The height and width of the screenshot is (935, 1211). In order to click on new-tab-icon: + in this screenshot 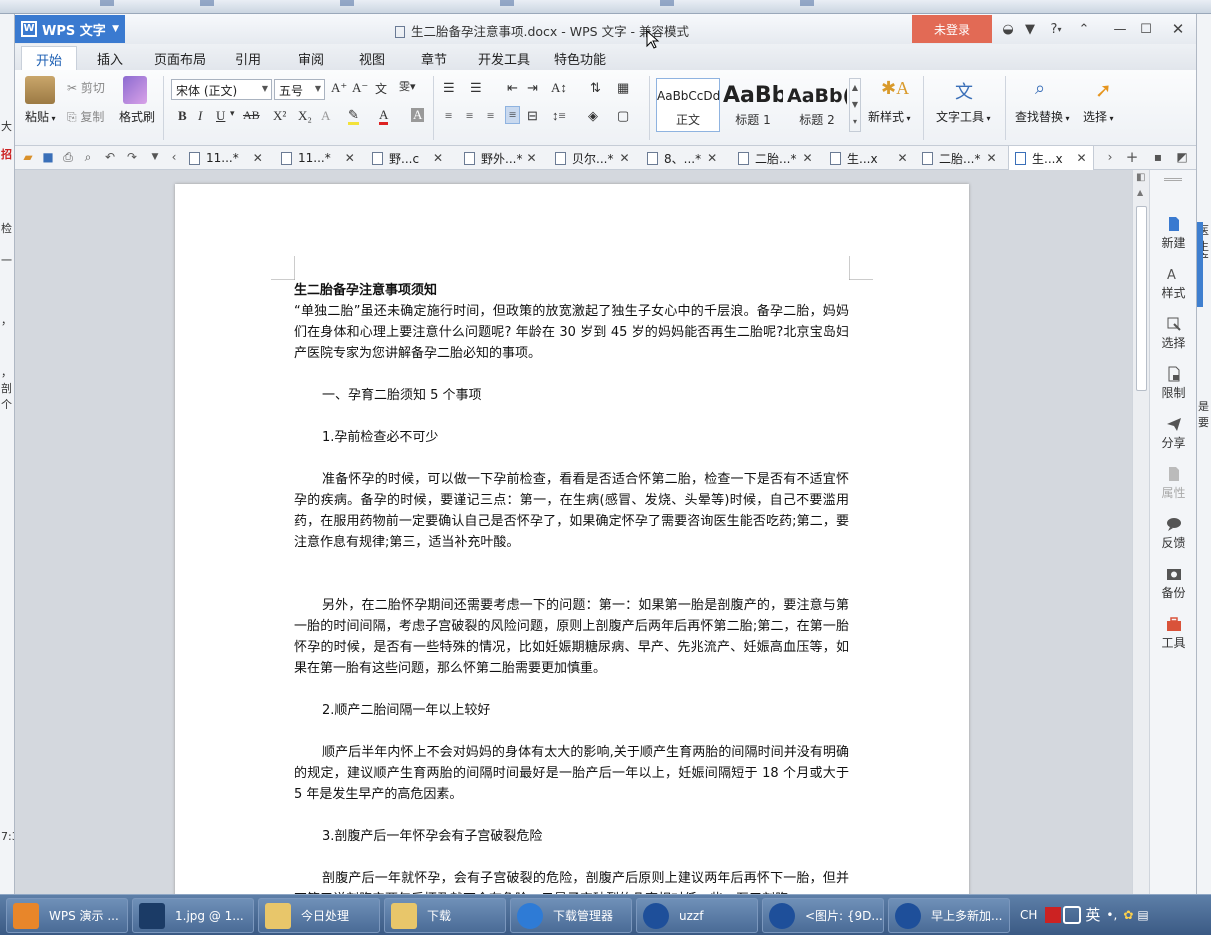, I will do `click(1132, 157)`.